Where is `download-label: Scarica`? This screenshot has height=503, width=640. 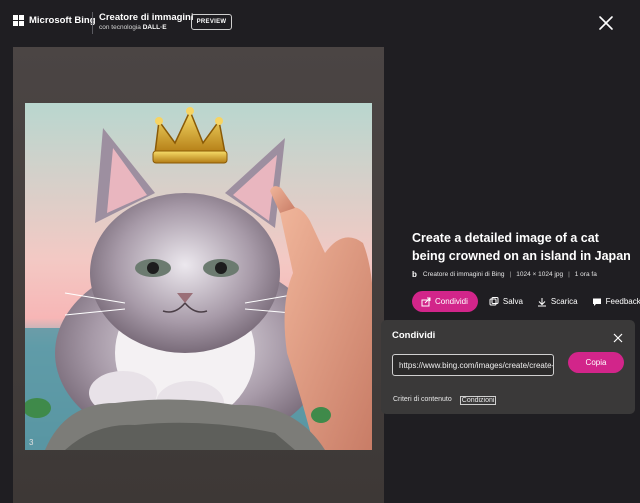 download-label: Scarica is located at coordinates (564, 301).